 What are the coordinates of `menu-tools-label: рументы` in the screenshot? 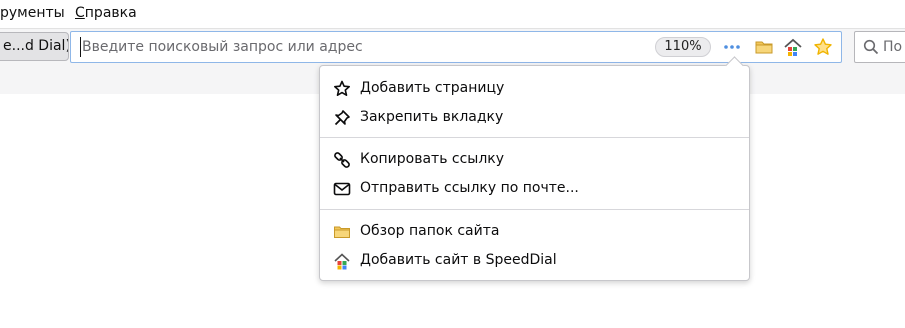 It's located at (32, 13).